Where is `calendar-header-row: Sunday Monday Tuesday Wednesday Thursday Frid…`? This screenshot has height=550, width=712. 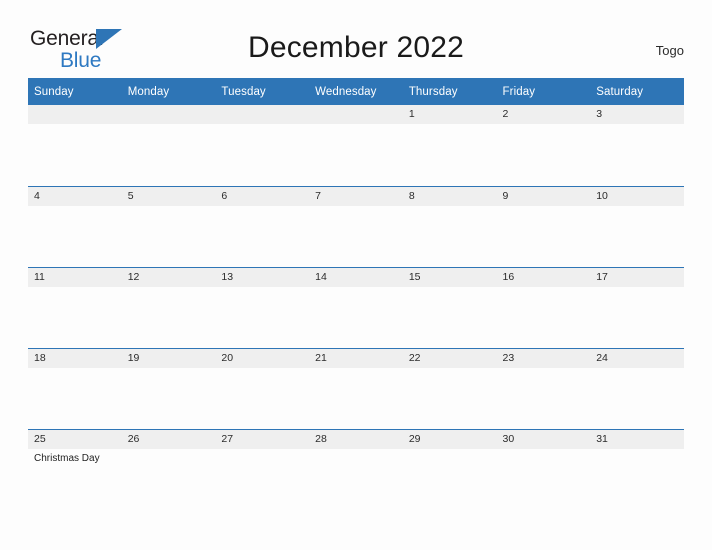 calendar-header-row: Sunday Monday Tuesday Wednesday Thursday Frid… is located at coordinates (356, 91).